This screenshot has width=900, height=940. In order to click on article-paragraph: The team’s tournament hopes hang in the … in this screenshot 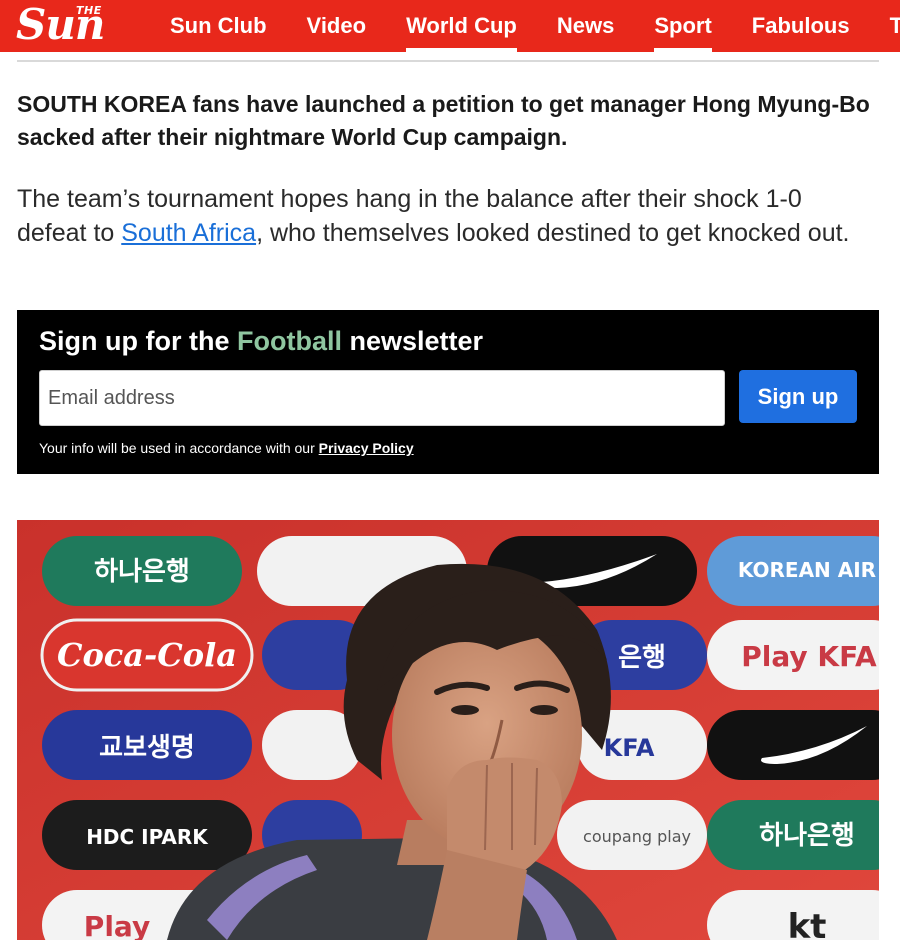, I will do `click(447, 216)`.